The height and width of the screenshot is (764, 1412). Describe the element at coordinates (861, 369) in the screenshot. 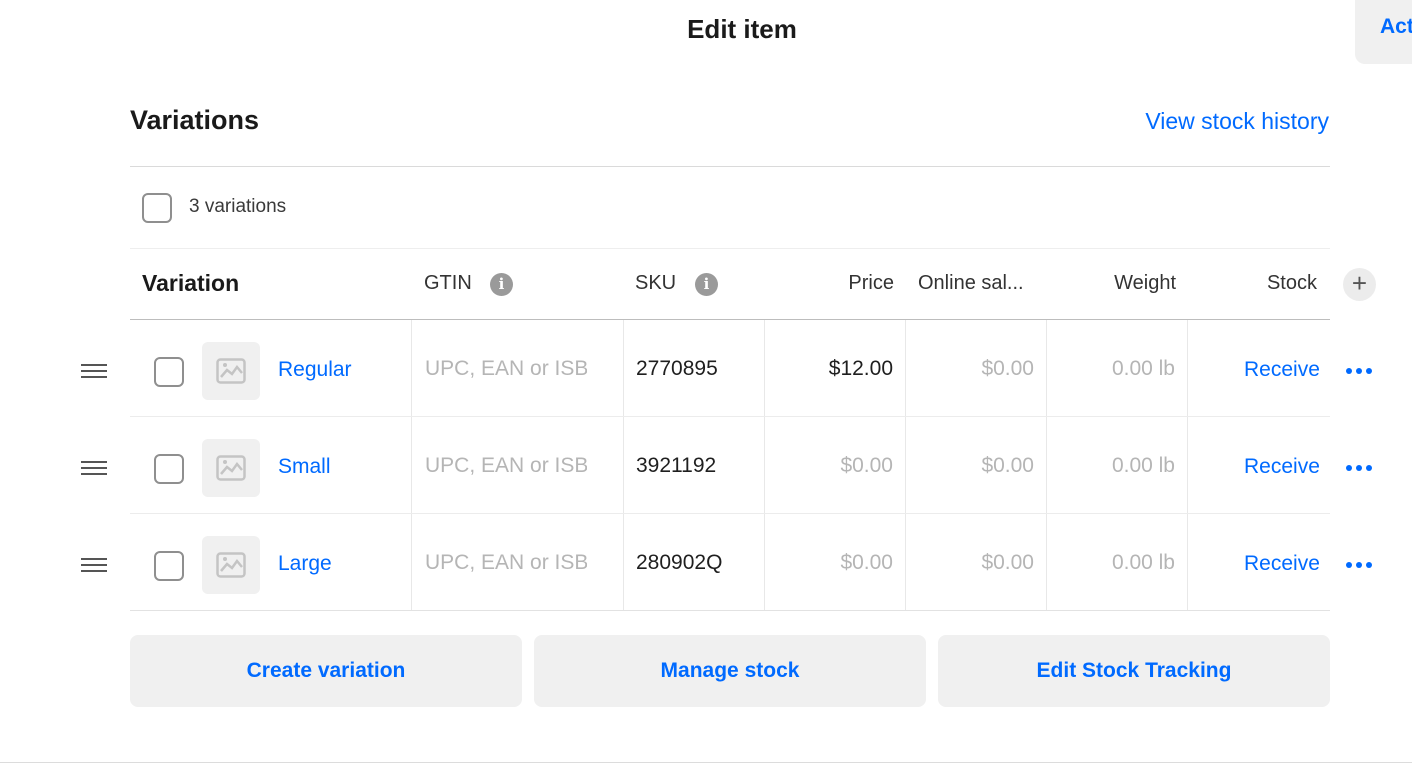

I see `price-input: $12.00` at that location.